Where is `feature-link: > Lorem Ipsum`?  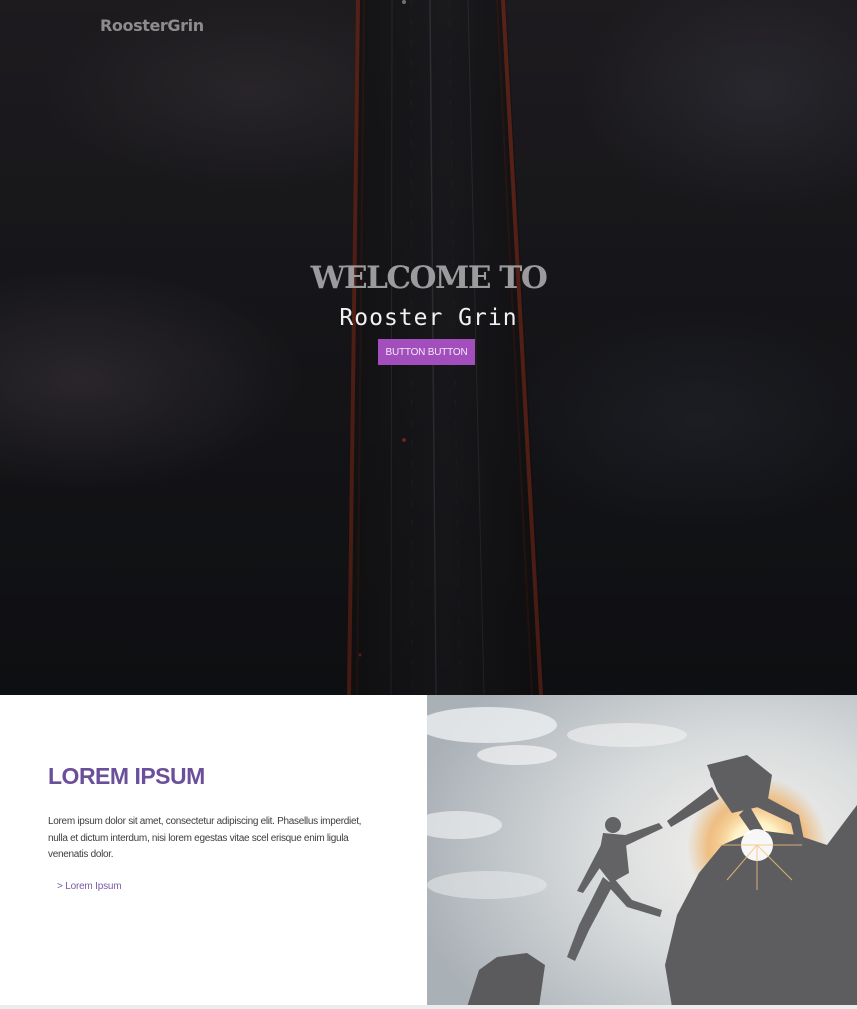 feature-link: > Lorem Ipsum is located at coordinates (89, 886).